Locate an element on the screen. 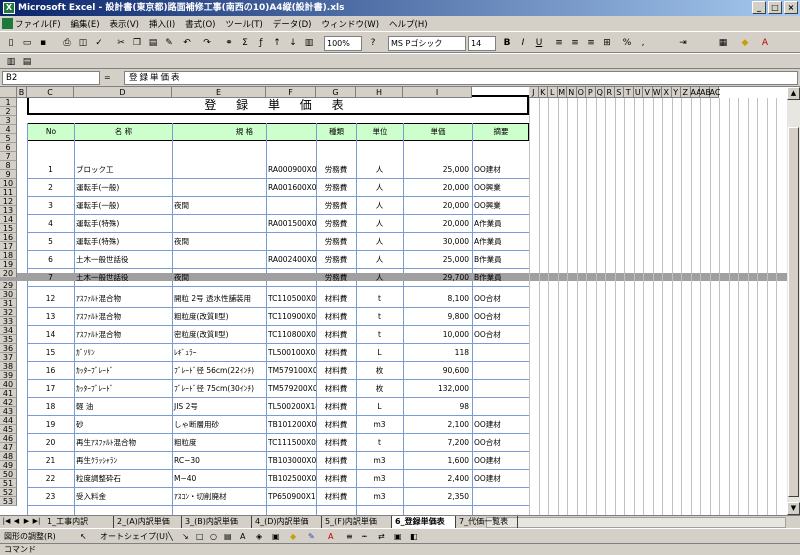 The width and height of the screenshot is (800, 555). percent-button: % is located at coordinates (627, 43).